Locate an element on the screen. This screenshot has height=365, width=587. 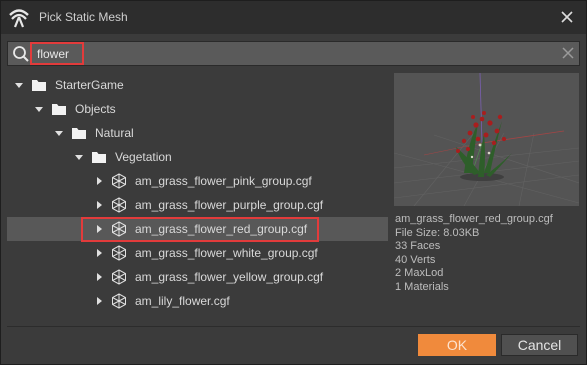
window-title: Pick Static Mesh is located at coordinates (83, 17).